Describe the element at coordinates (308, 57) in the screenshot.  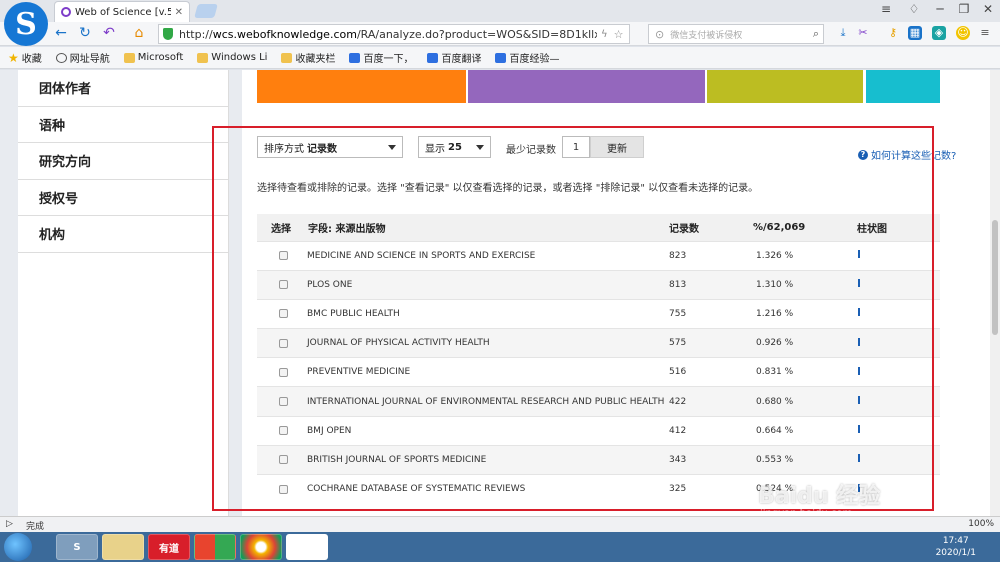
I see `bookmark-item: 收藏夹栏` at that location.